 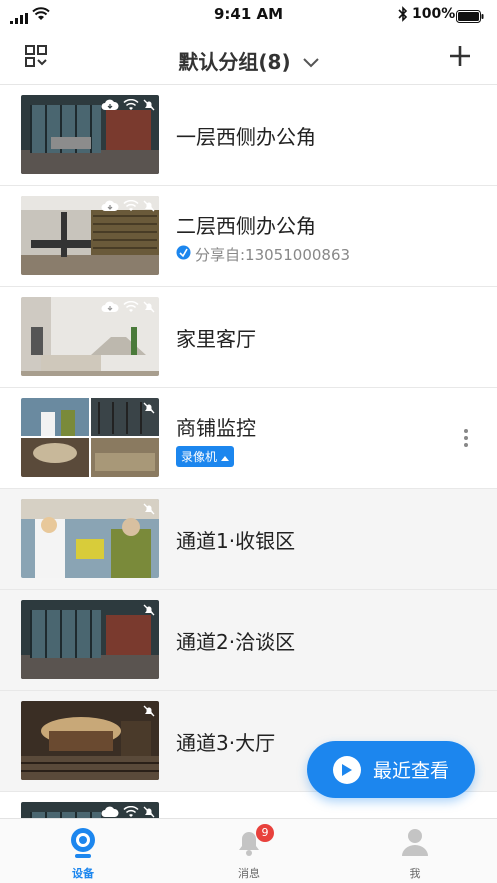 I want to click on nvr-badge-label: 录像机, so click(x=199, y=457).